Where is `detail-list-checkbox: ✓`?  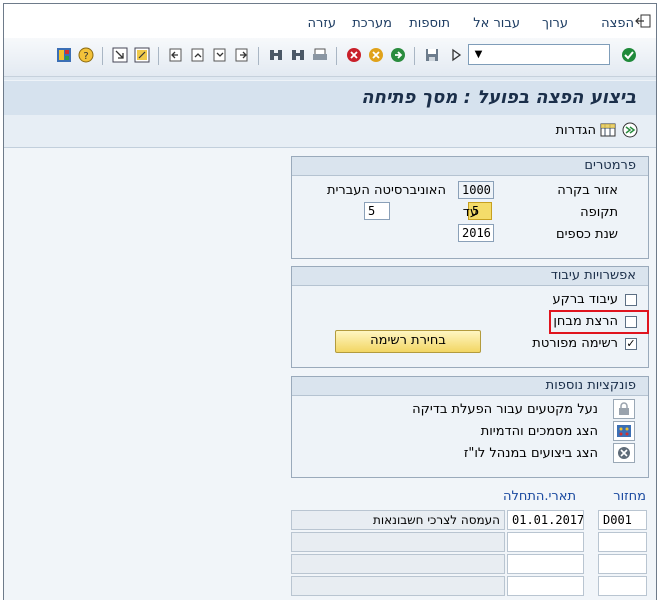 detail-list-checkbox: ✓ is located at coordinates (631, 344).